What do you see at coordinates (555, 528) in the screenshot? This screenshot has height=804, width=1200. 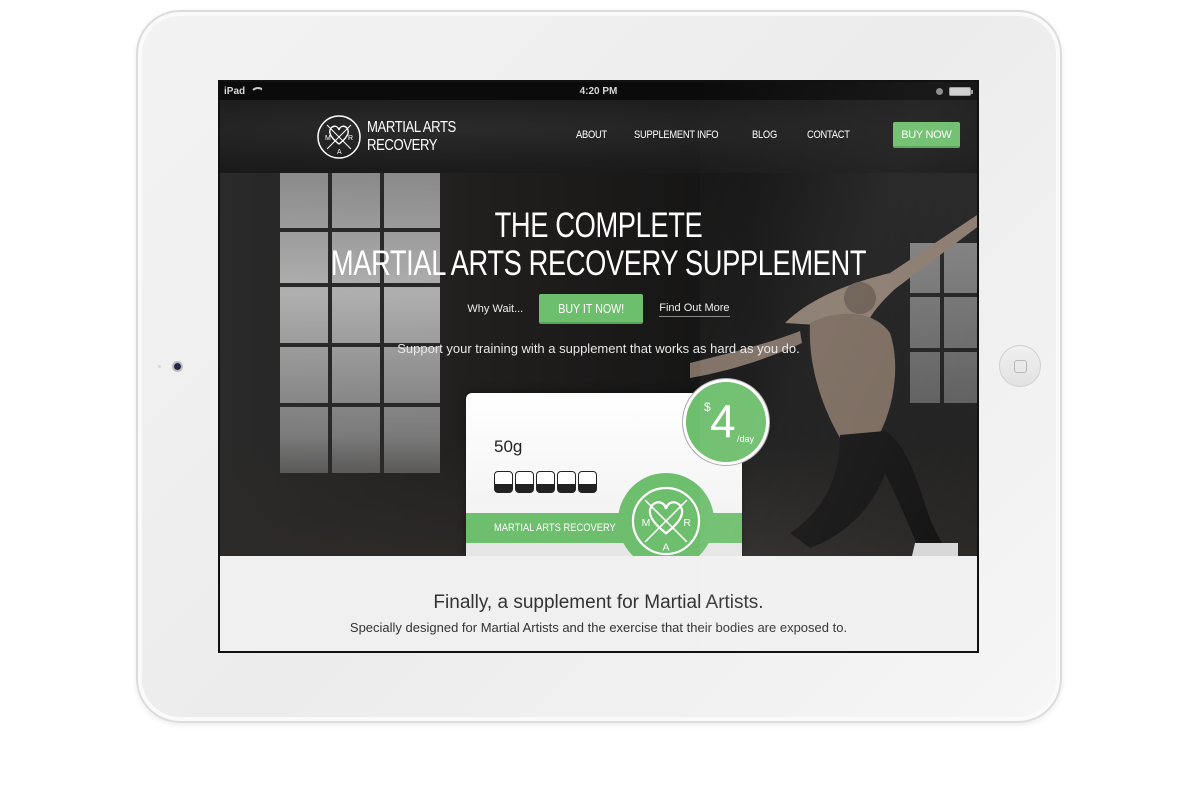 I see `product-brand-text: MARTIAL ARTS RECOVERY` at bounding box center [555, 528].